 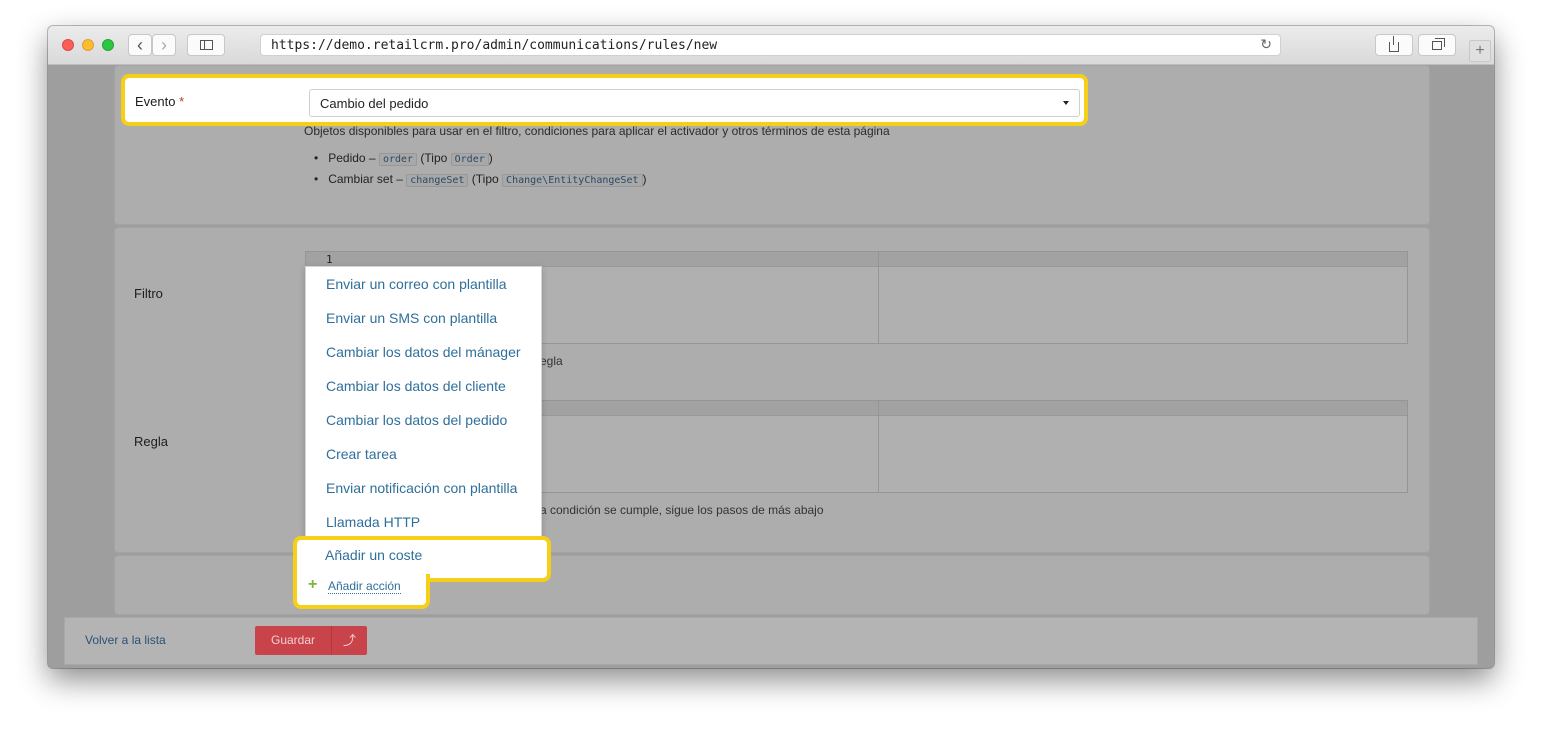 What do you see at coordinates (148, 293) in the screenshot?
I see `filter-label: Filtro` at bounding box center [148, 293].